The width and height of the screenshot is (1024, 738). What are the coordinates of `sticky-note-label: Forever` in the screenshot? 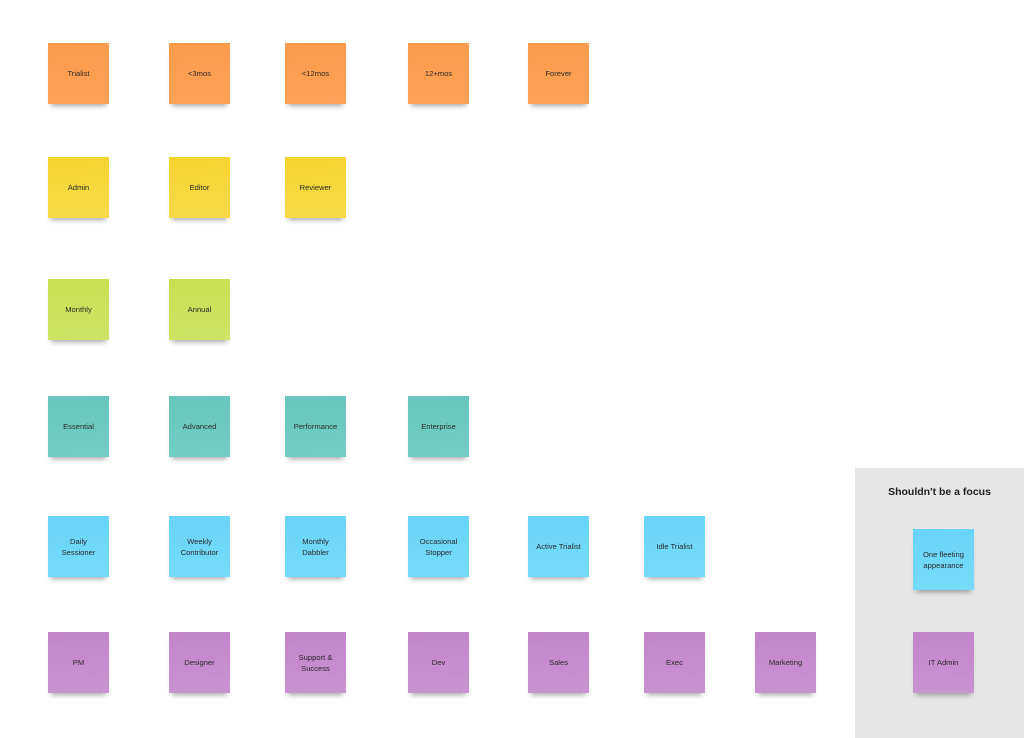 It's located at (558, 73).